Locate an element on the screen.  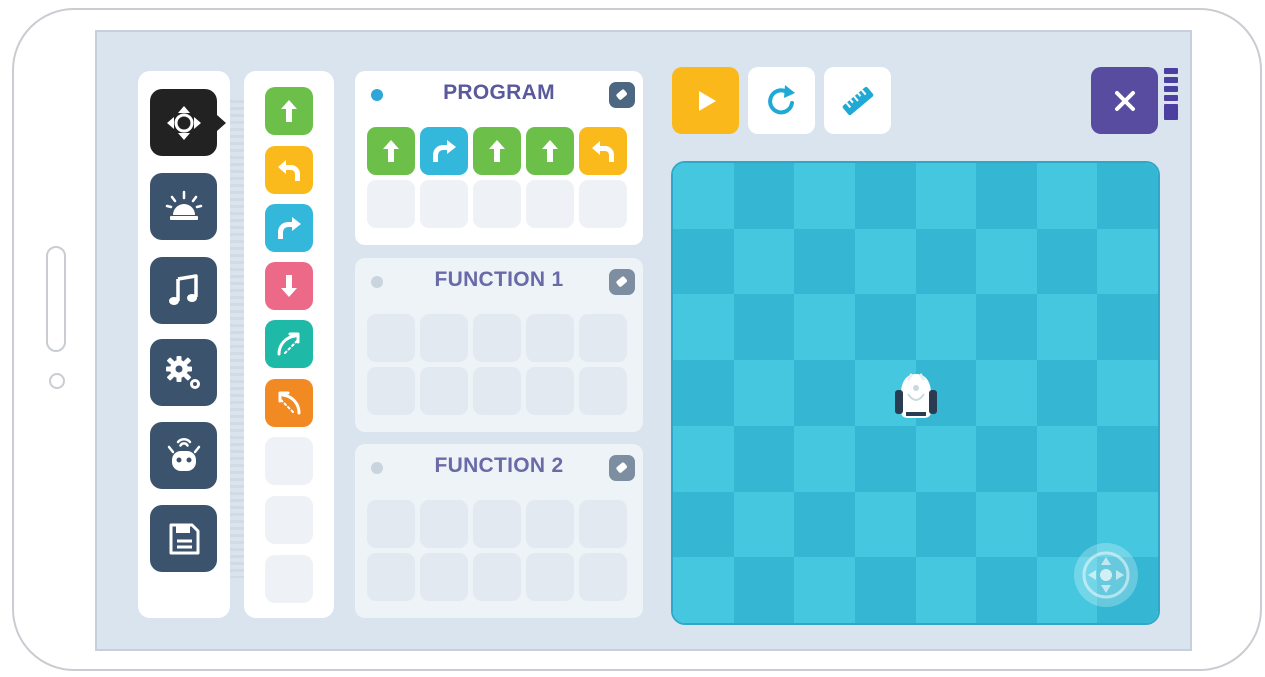
palette-block-forward is located at coordinates (289, 111).